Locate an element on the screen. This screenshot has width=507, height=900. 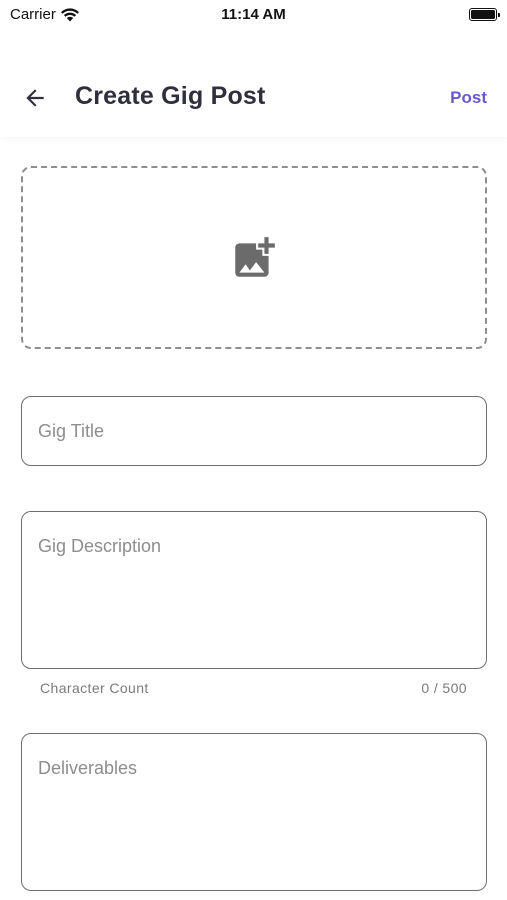
post-button: Post is located at coordinates (468, 98).